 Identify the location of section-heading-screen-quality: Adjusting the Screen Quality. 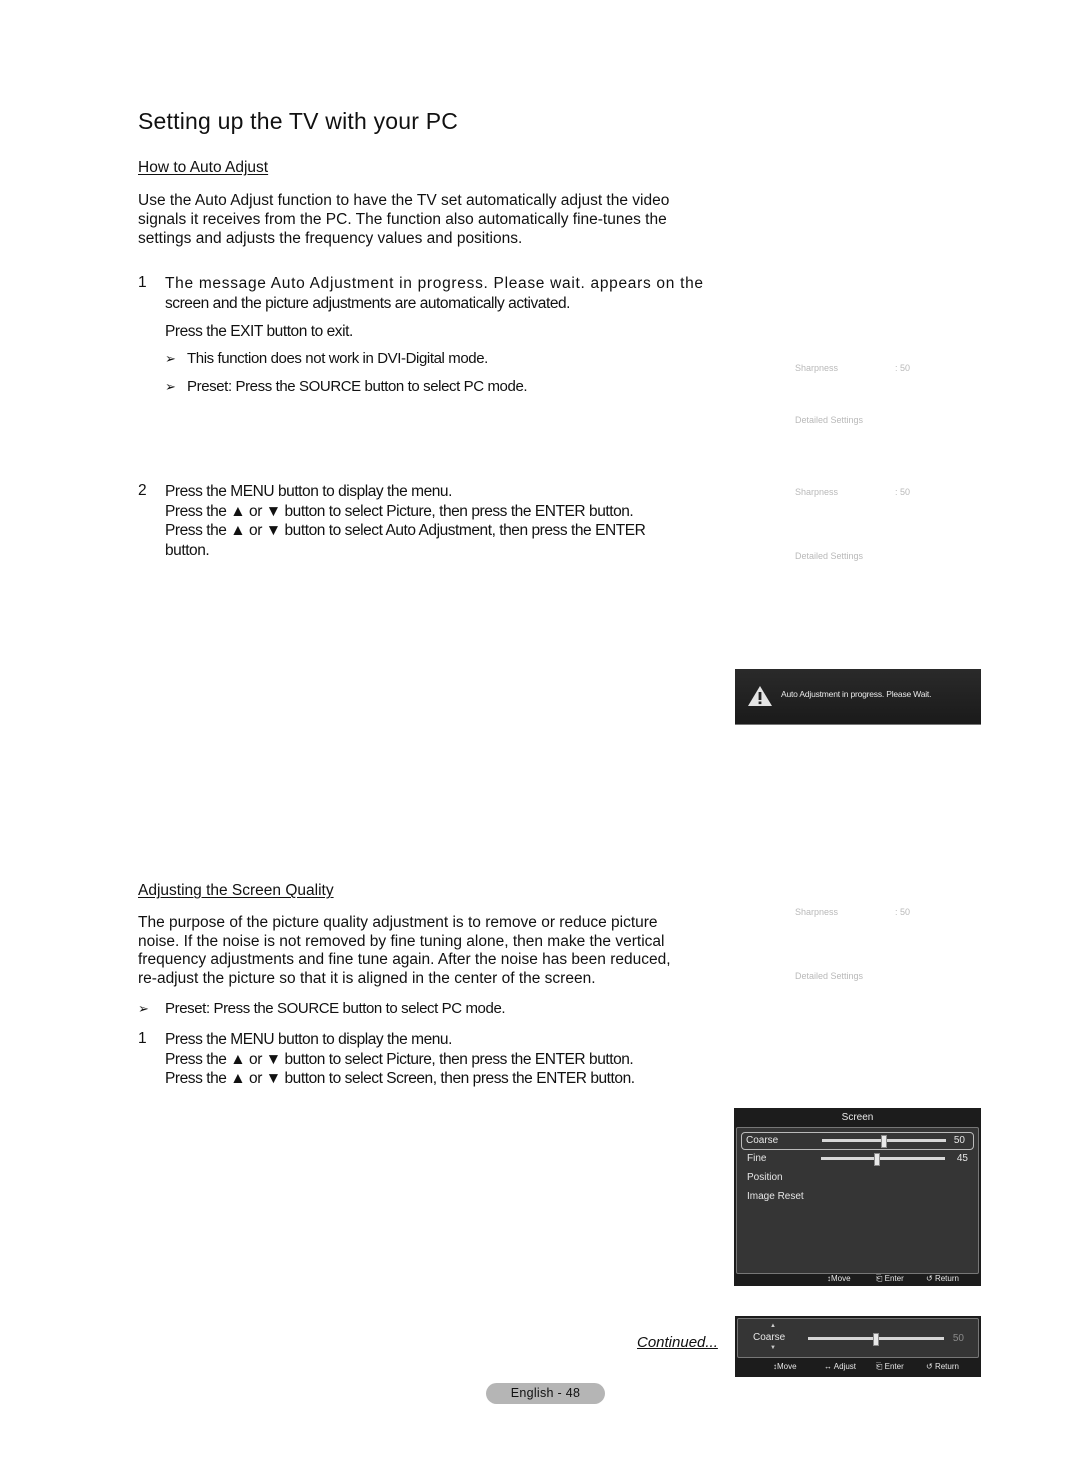
(236, 890).